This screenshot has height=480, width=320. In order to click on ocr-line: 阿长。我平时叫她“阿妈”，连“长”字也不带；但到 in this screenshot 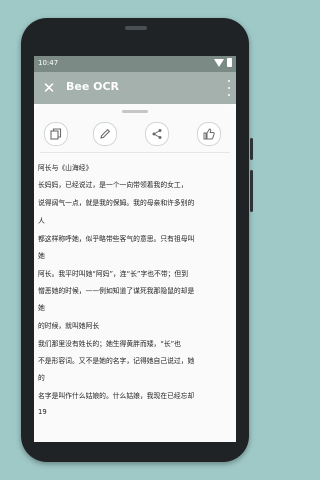, I will do `click(113, 274)`.